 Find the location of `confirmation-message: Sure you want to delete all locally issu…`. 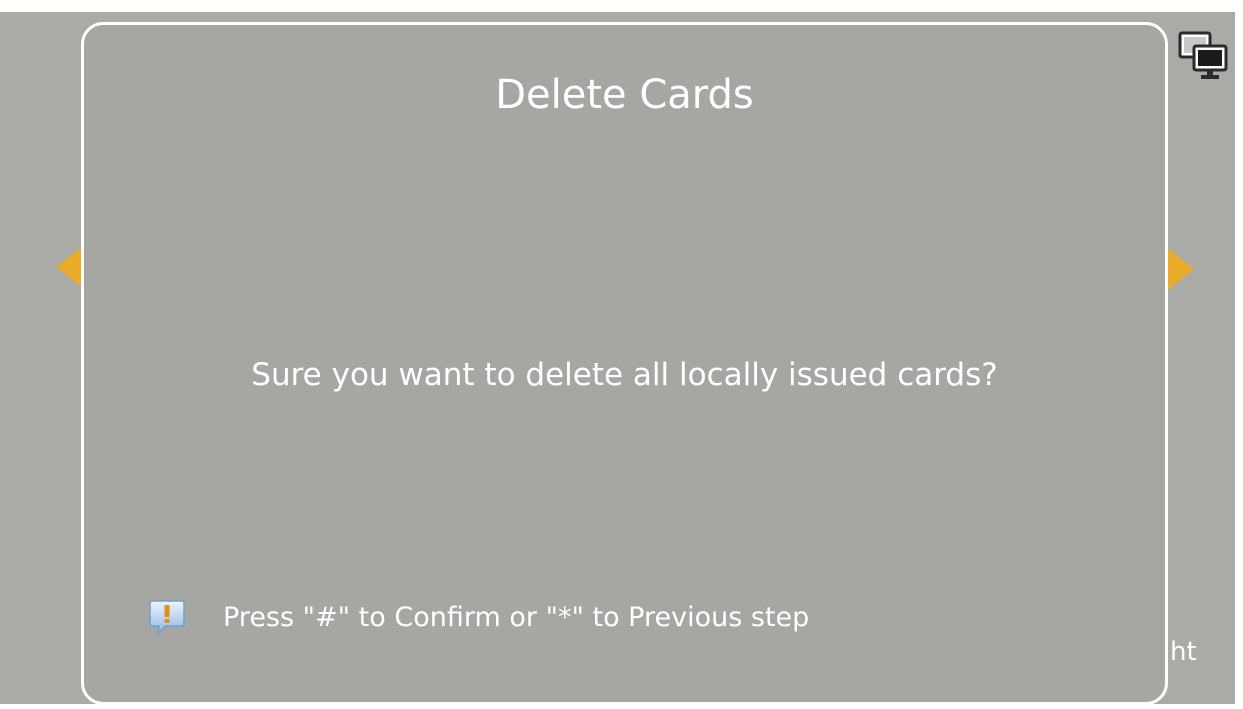

confirmation-message: Sure you want to delete all locally issu… is located at coordinates (624, 375).